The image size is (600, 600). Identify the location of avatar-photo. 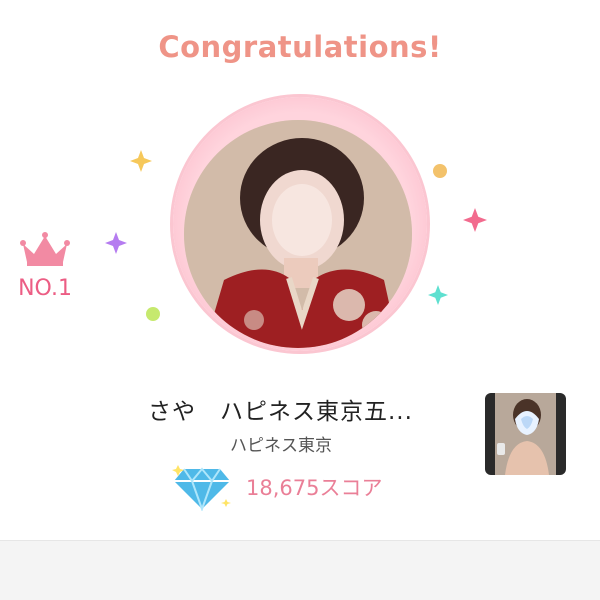
(298, 234).